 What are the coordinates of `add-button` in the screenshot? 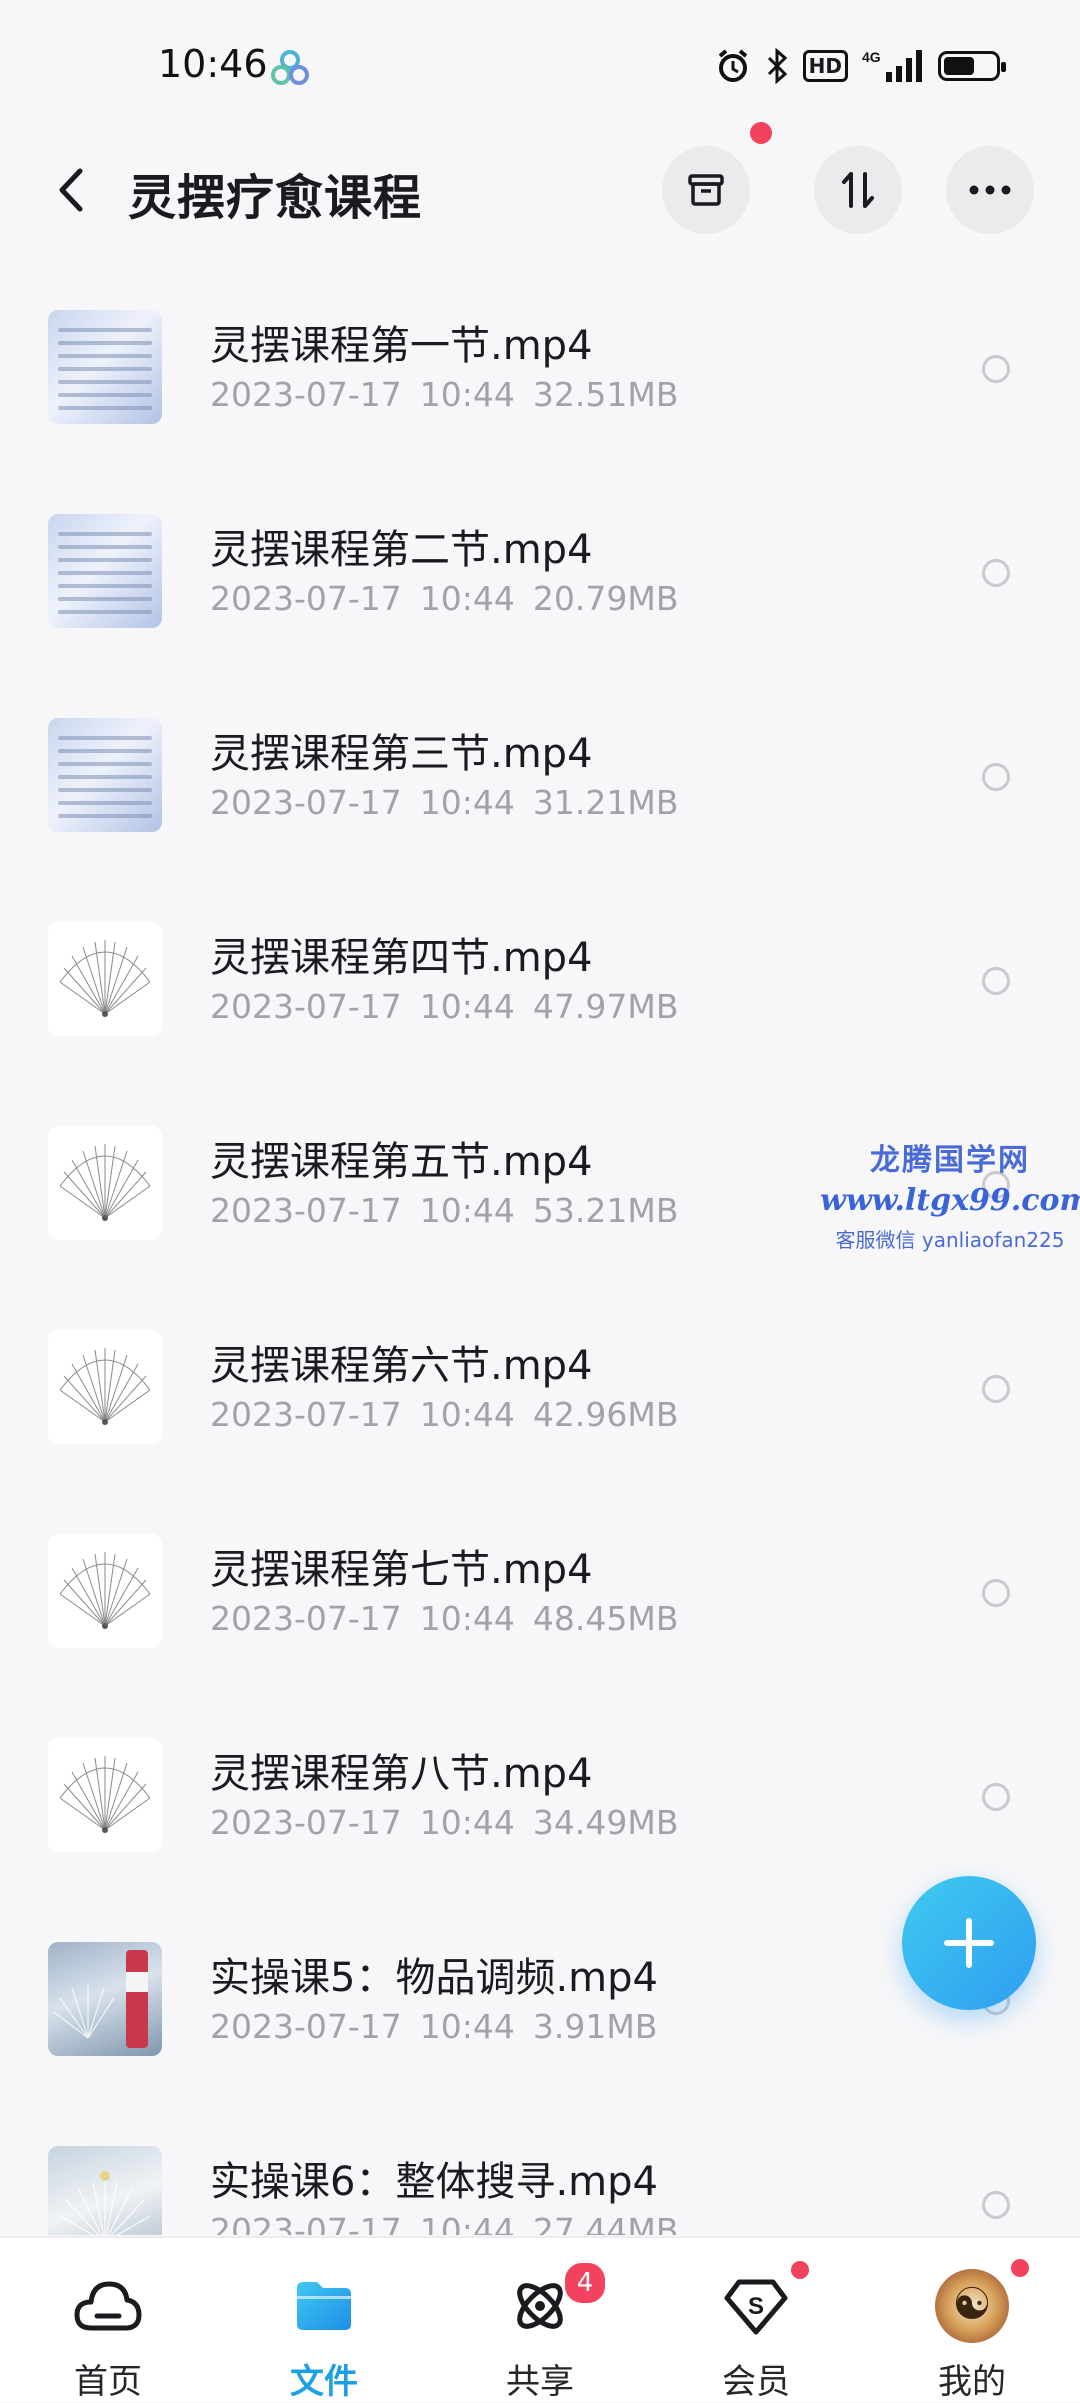 It's located at (969, 1943).